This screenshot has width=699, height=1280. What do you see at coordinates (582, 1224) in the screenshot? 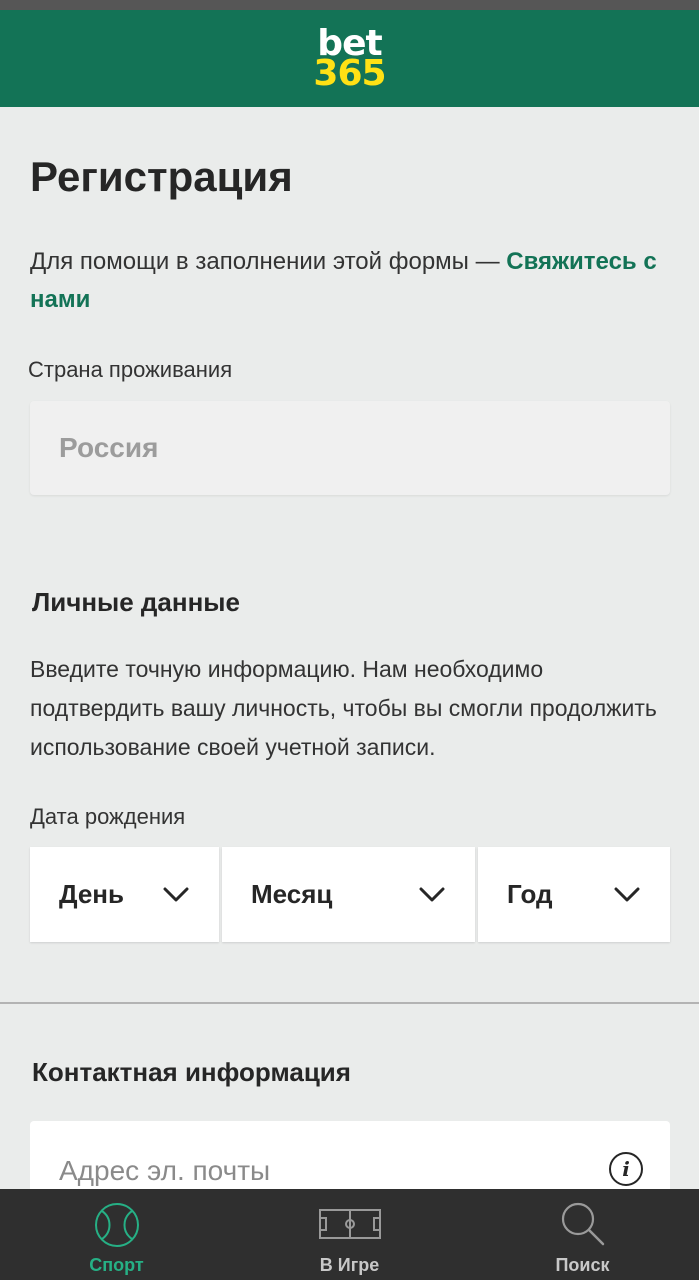
I see `search-icon` at bounding box center [582, 1224].